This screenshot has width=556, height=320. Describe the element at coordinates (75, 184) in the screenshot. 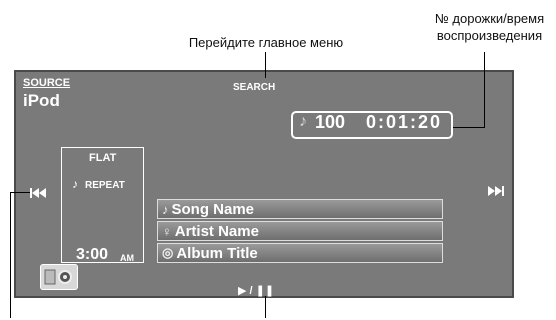

I see `repeat-note-icon: ♪` at that location.